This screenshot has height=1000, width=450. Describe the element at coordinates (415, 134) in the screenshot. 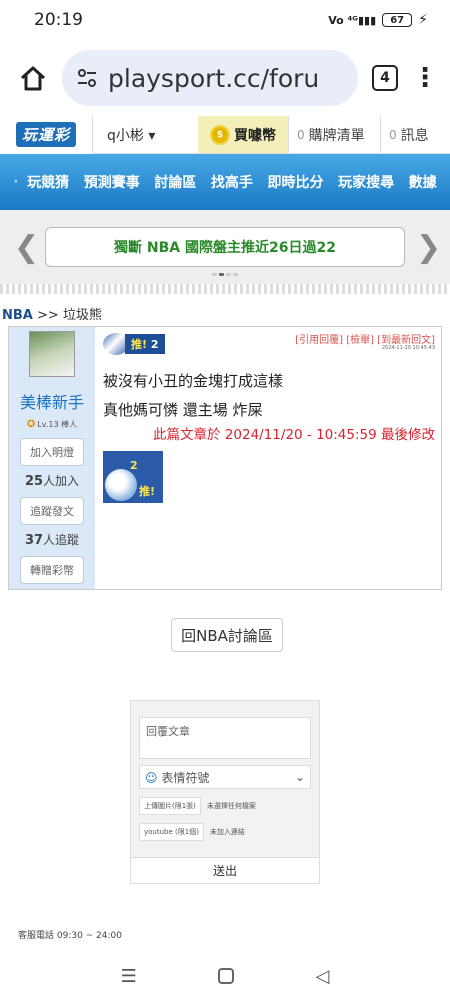

I see `messages-button: 0 訊息` at that location.